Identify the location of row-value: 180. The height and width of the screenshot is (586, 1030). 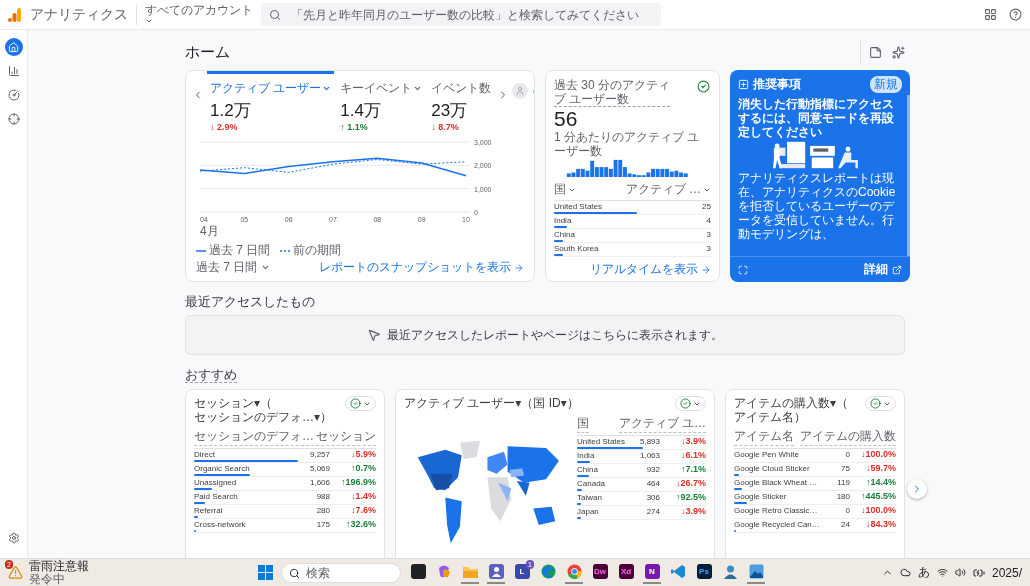
(843, 496).